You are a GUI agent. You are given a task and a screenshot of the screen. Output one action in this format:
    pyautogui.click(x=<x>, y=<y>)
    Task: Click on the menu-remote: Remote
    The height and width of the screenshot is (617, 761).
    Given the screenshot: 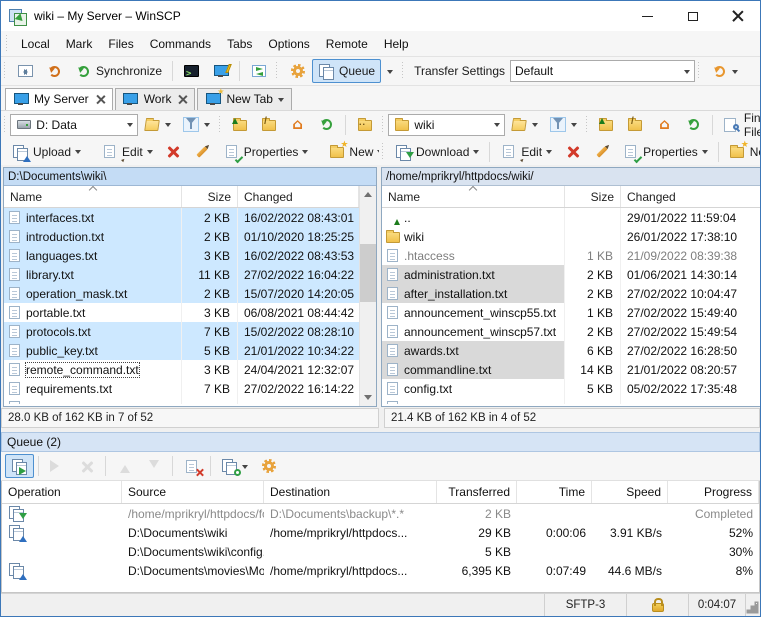 What is the action you would take?
    pyautogui.click(x=347, y=44)
    